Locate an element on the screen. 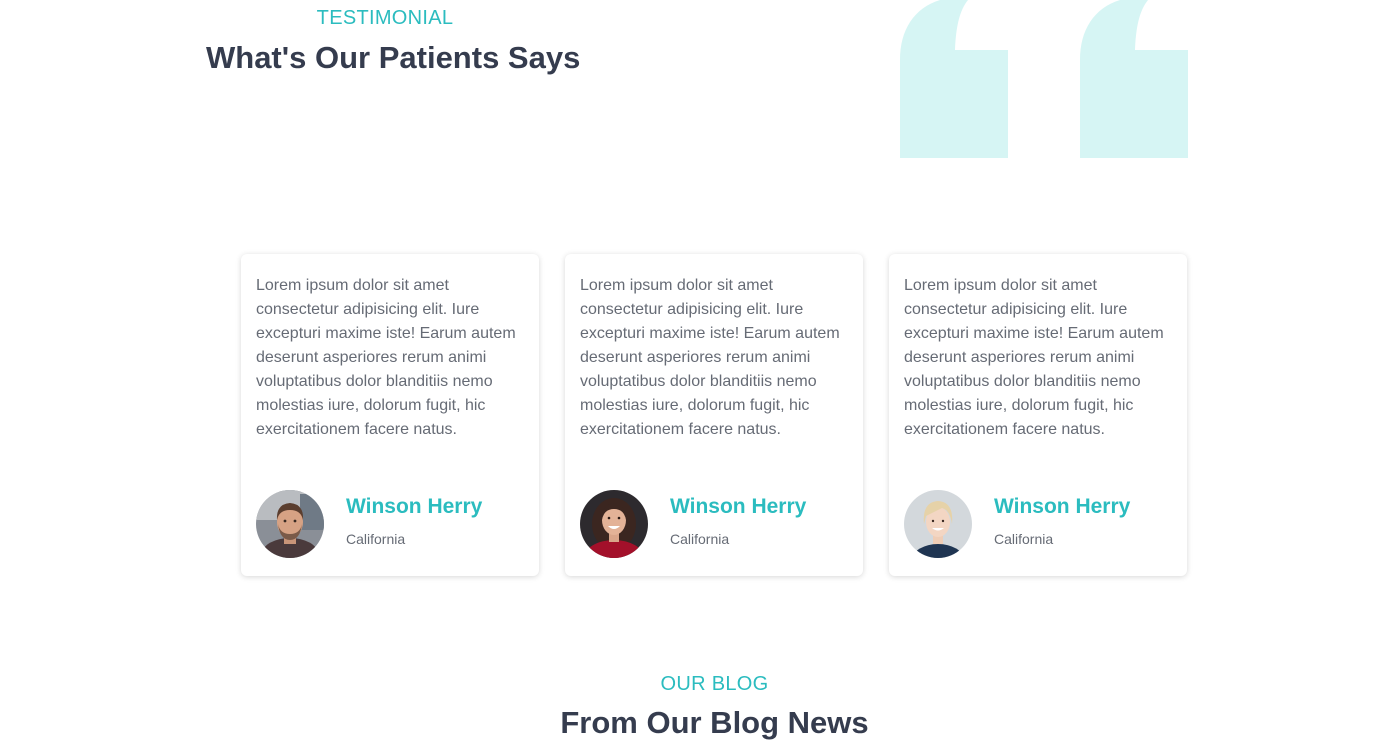 The width and height of the screenshot is (1393, 750). blog-eyebrow: OUR BLOG is located at coordinates (714, 684).